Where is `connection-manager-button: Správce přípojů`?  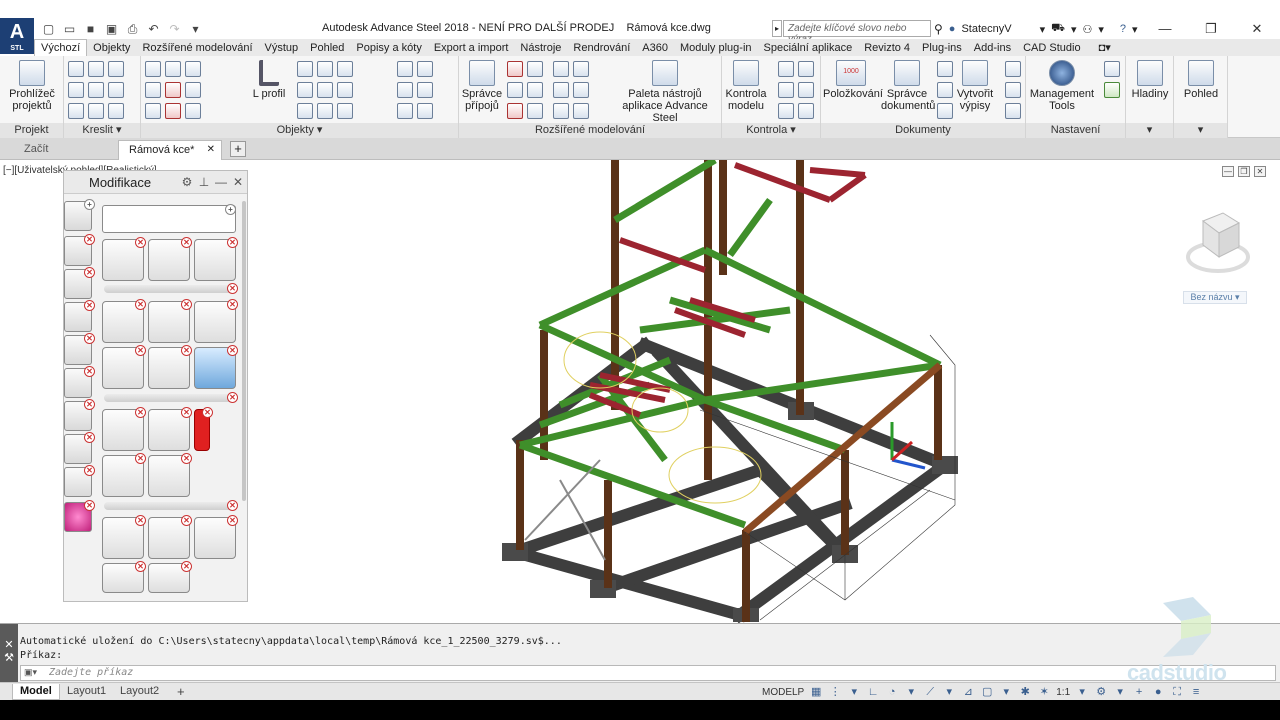
connection-manager-button: Správce přípojů is located at coordinates (482, 86).